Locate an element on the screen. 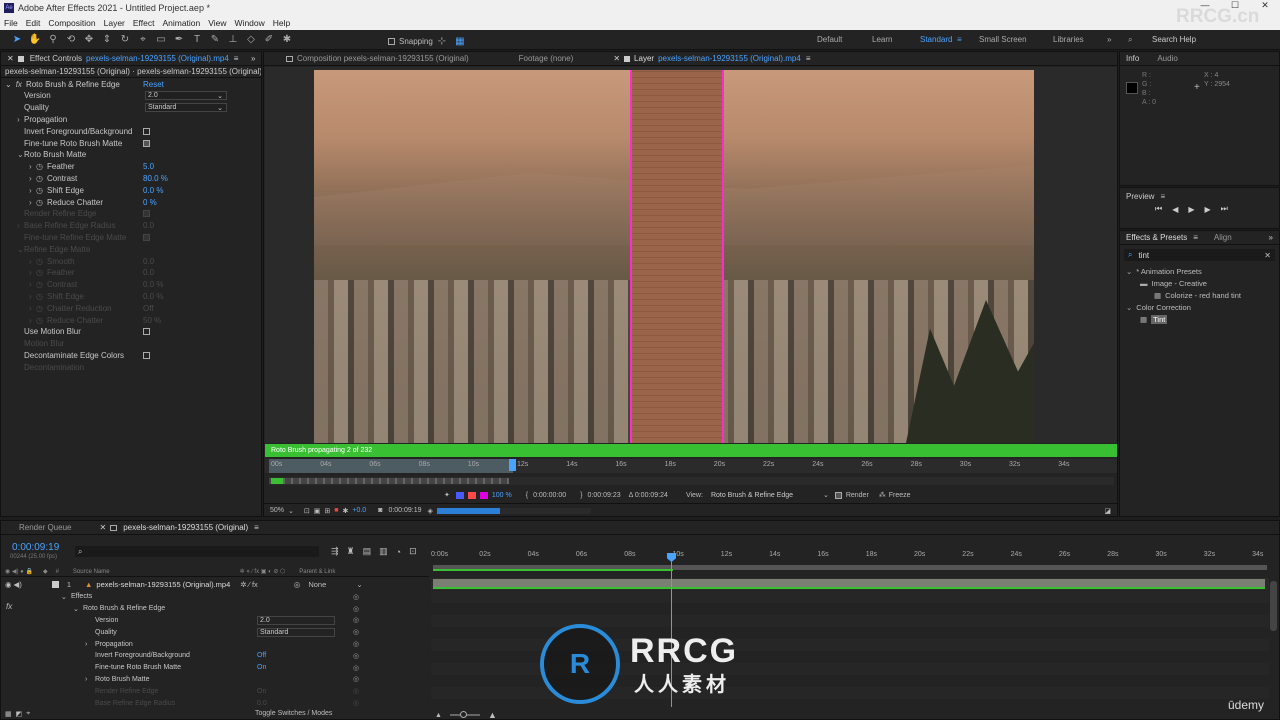 The height and width of the screenshot is (720, 1280). align-tab: Align is located at coordinates (1223, 237).